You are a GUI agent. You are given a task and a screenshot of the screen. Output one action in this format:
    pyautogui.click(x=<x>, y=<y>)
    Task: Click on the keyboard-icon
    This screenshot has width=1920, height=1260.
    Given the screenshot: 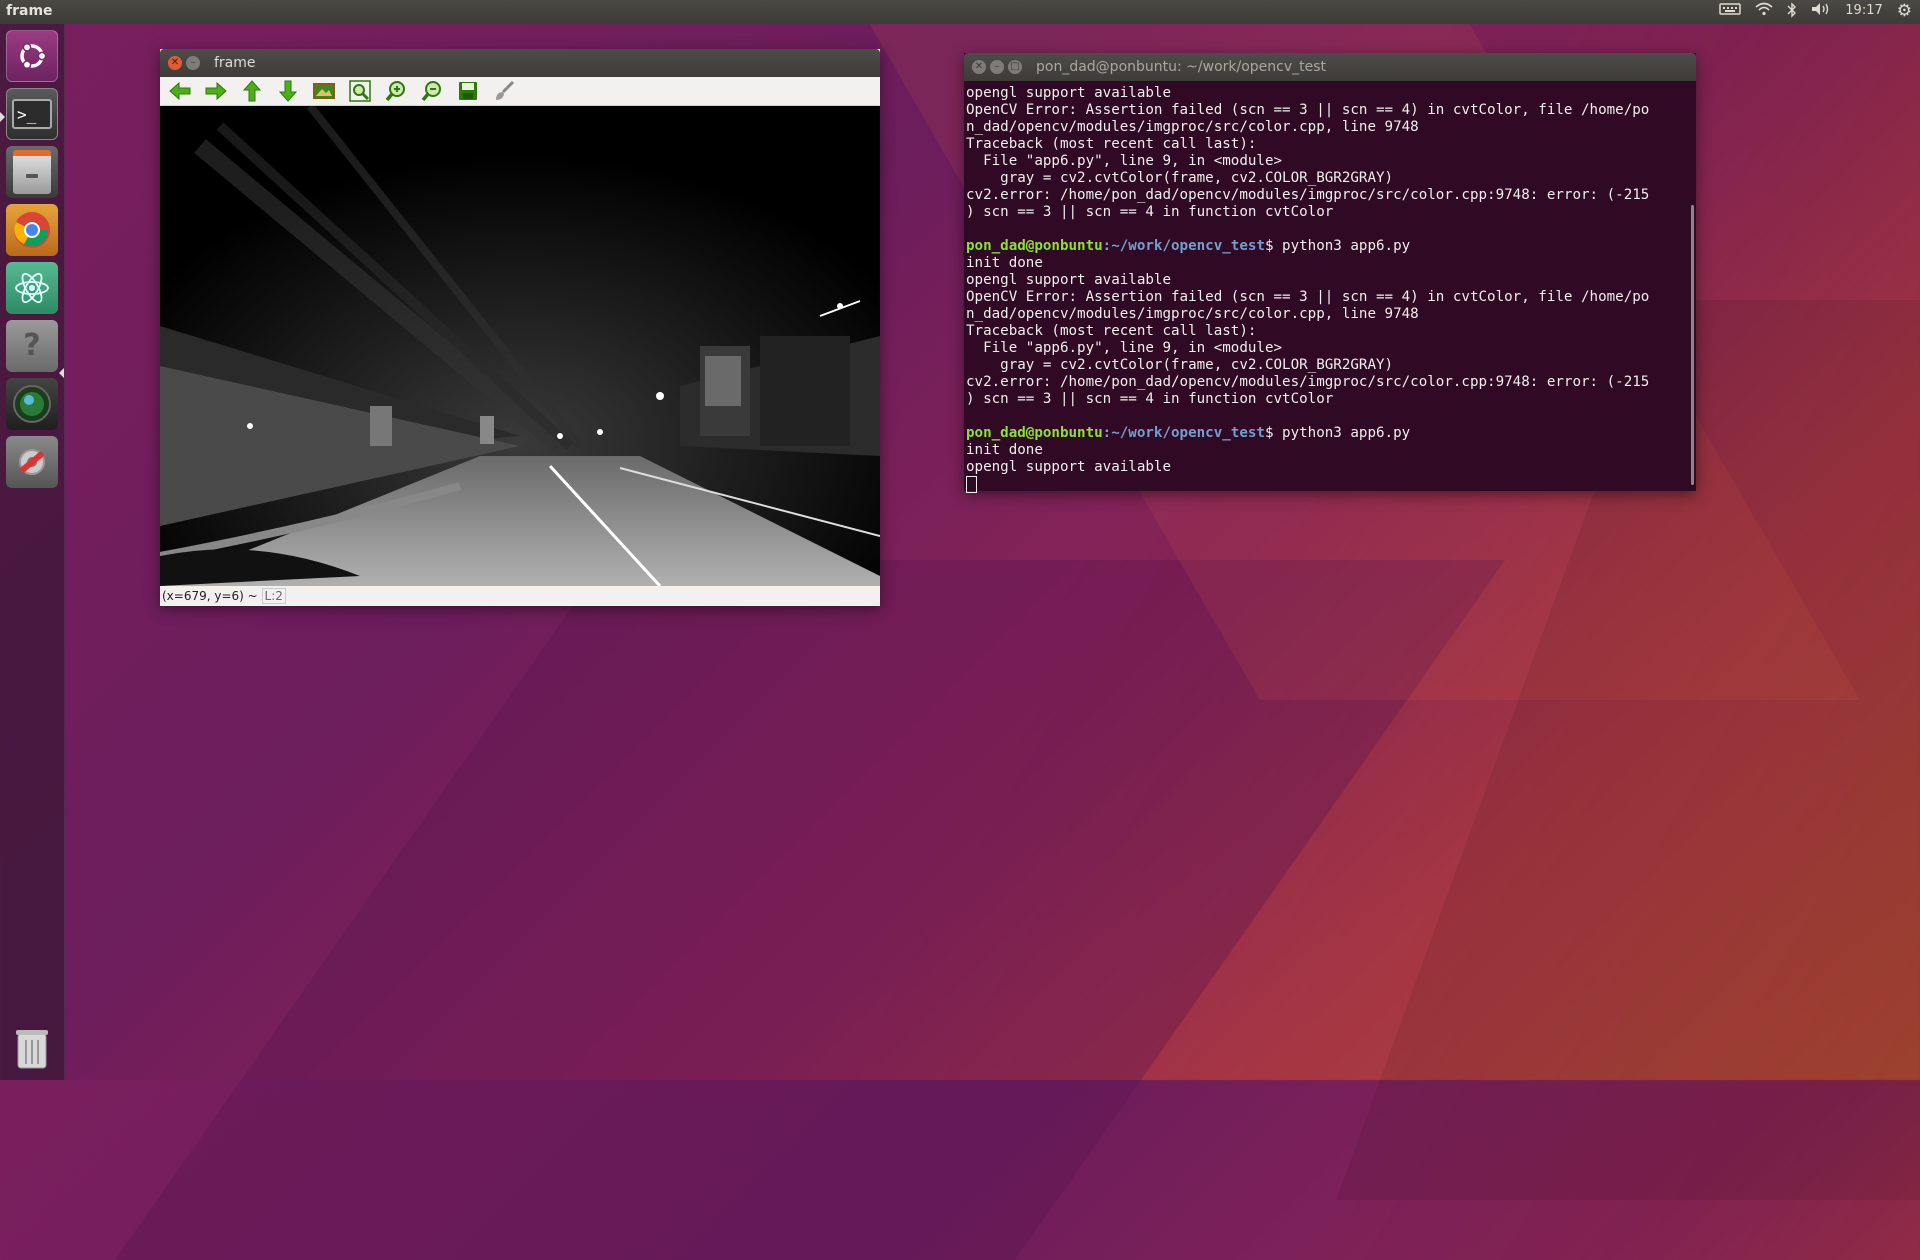 What is the action you would take?
    pyautogui.click(x=1730, y=11)
    